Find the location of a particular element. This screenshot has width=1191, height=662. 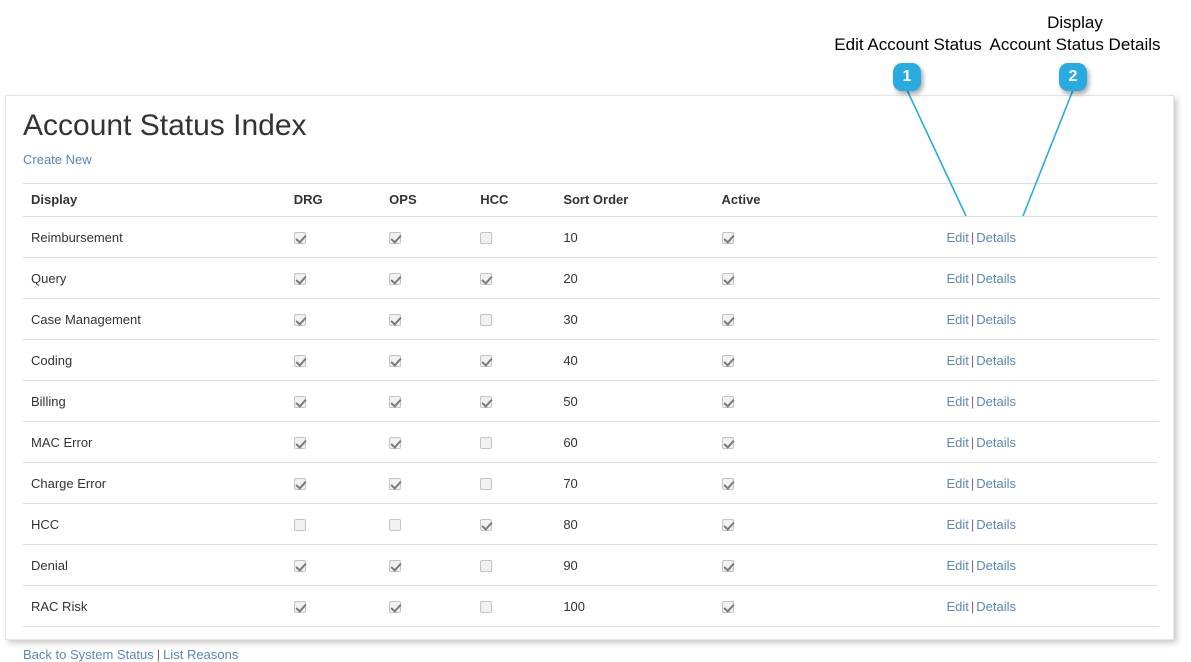

column-header-active: Active is located at coordinates (801, 200).